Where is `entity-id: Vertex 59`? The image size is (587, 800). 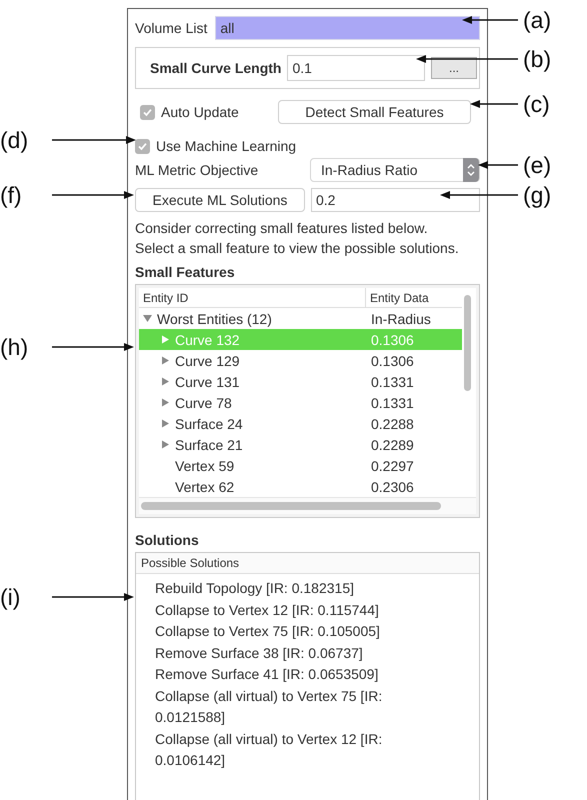
entity-id: Vertex 59 is located at coordinates (204, 466).